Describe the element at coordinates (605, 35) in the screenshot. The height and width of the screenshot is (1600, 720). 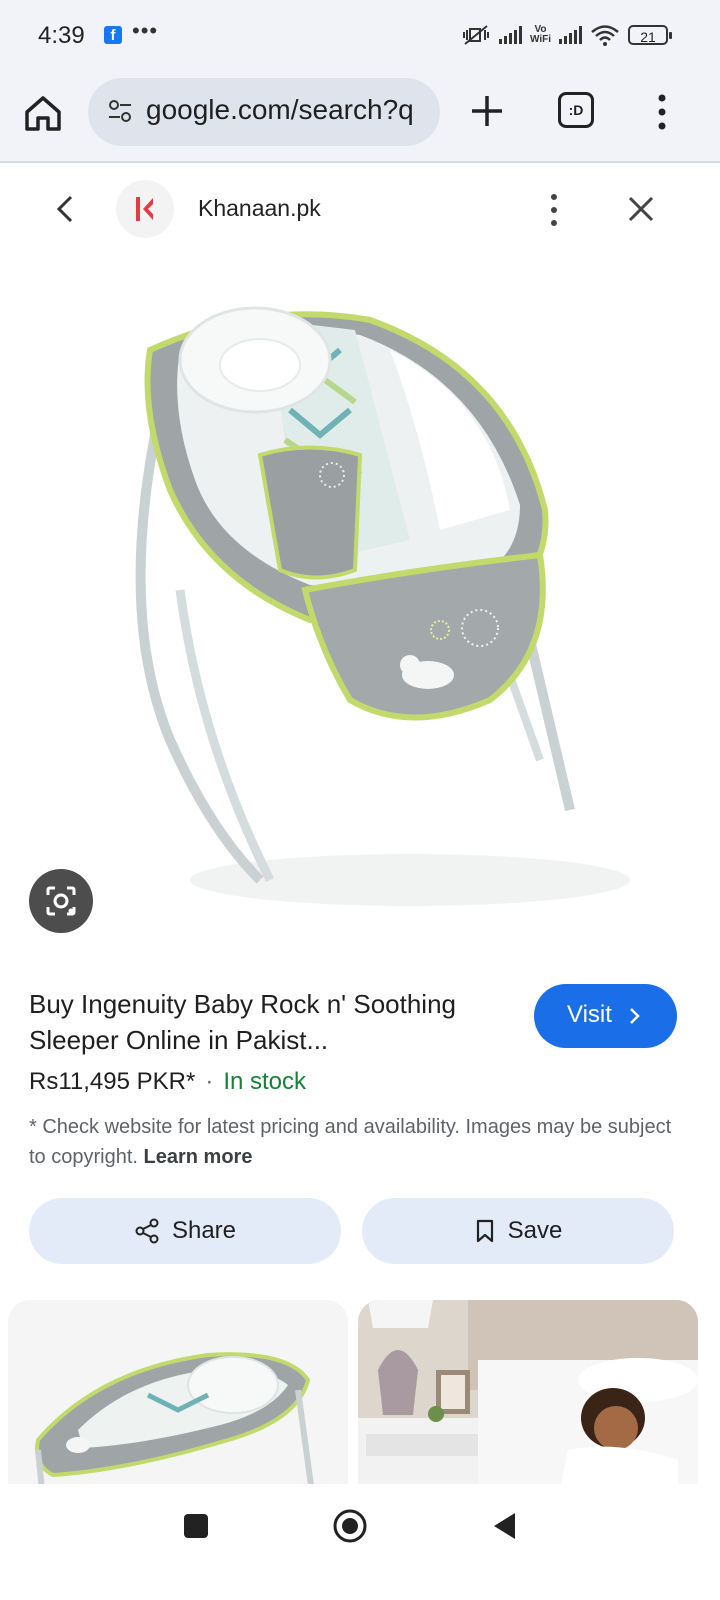
I see `wifi-icon` at that location.